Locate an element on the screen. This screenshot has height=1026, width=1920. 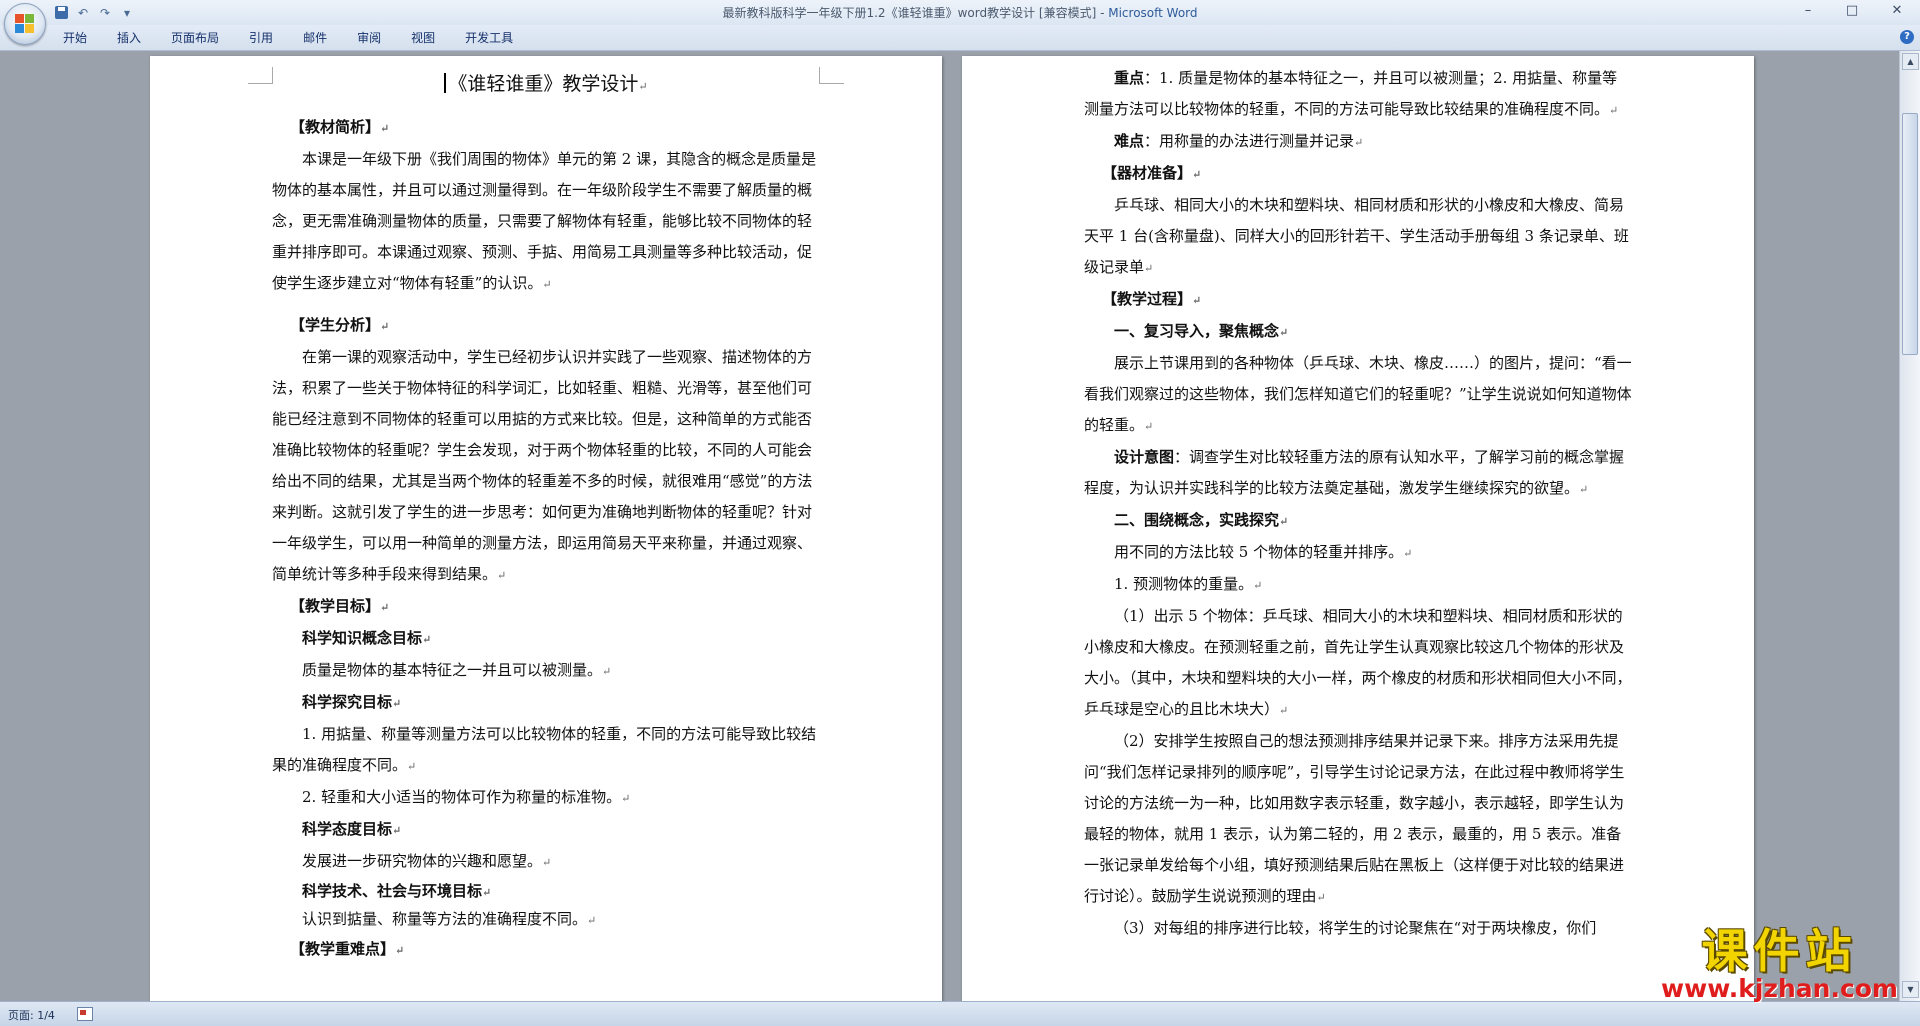
paragraph: 认识到掂量、称量等方法的准确程度不同。↵ is located at coordinates (449, 919).